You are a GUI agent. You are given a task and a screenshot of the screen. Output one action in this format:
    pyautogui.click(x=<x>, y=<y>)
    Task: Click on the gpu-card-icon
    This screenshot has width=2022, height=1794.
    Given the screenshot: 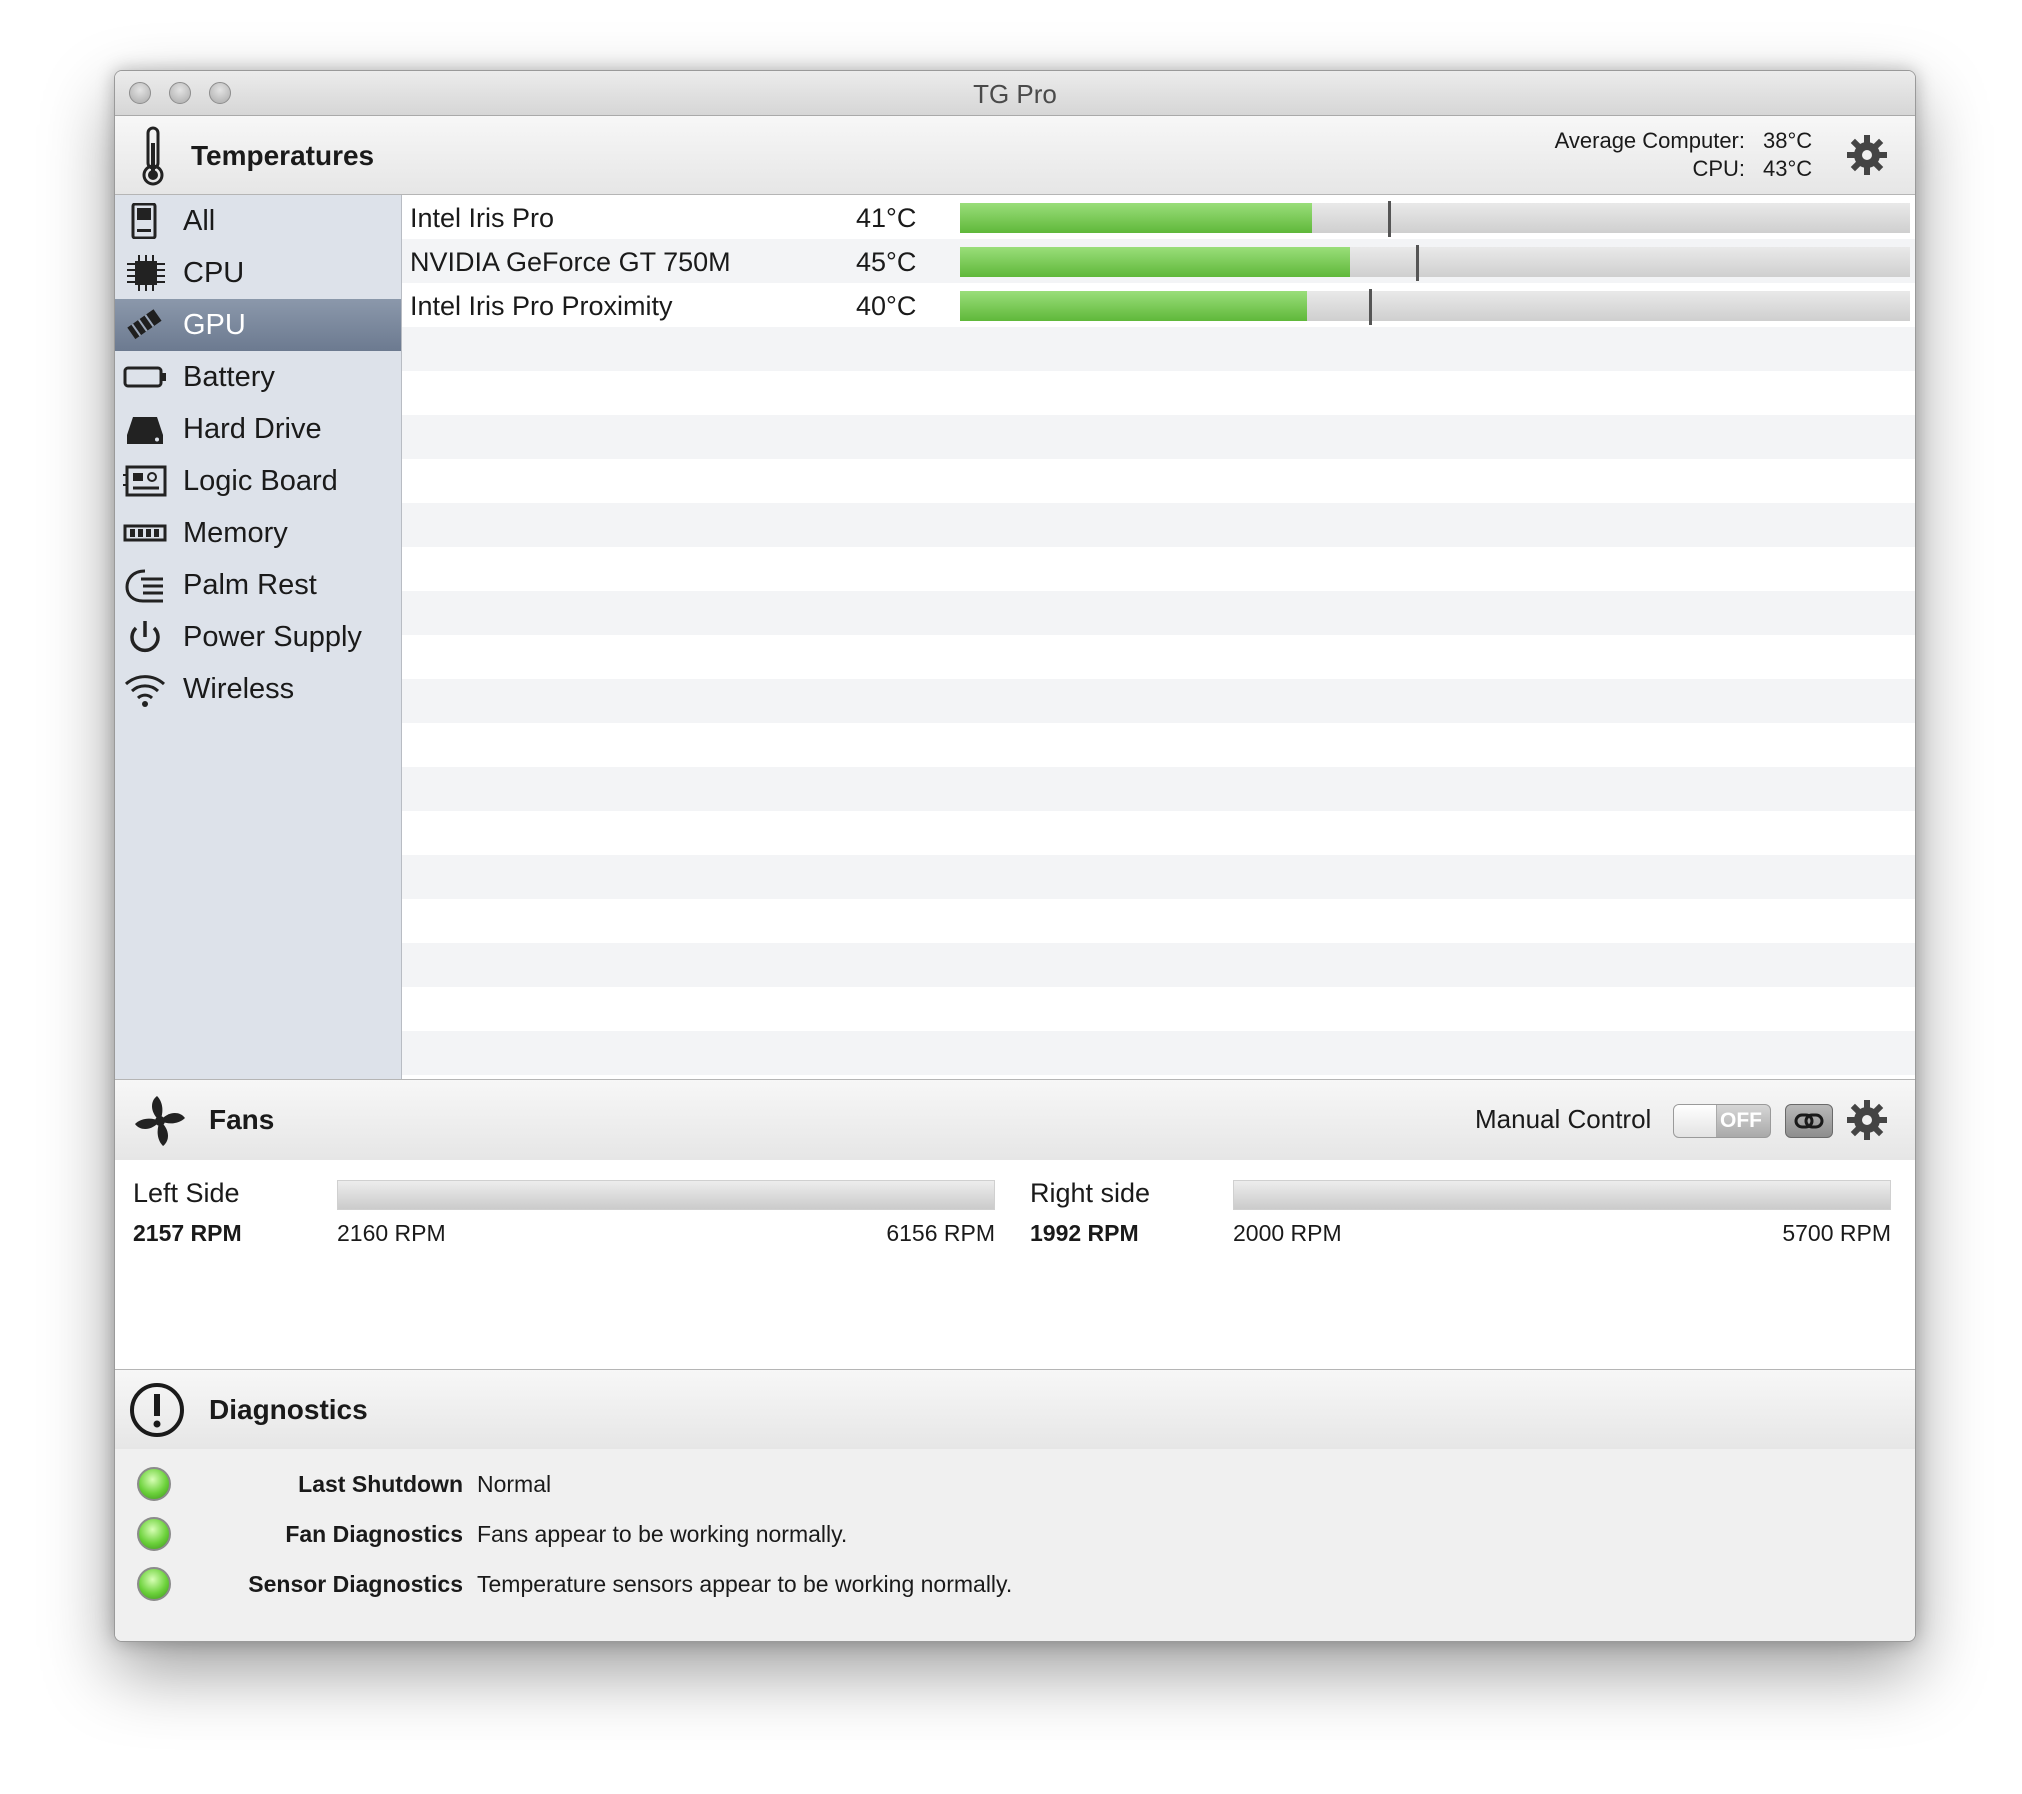 What is the action you would take?
    pyautogui.click(x=144, y=324)
    